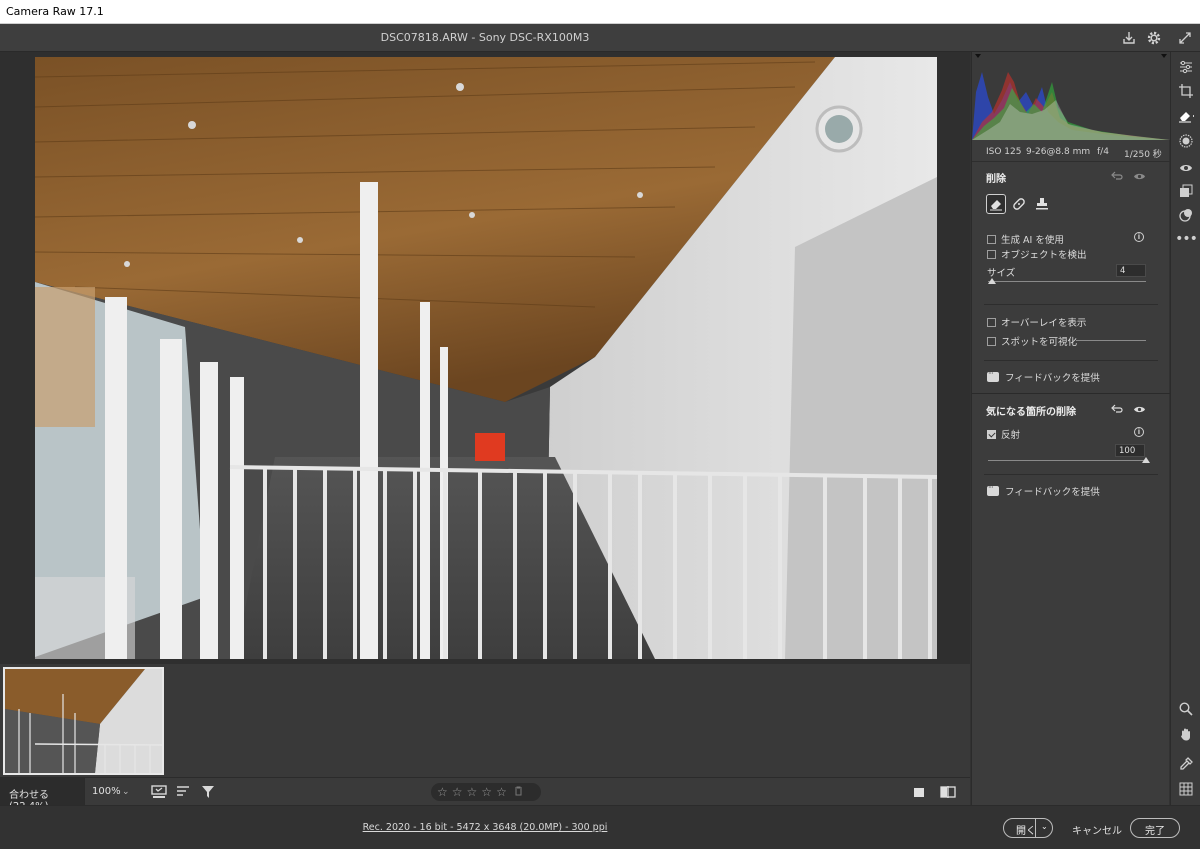  I want to click on save-icon, so click(1129, 38).